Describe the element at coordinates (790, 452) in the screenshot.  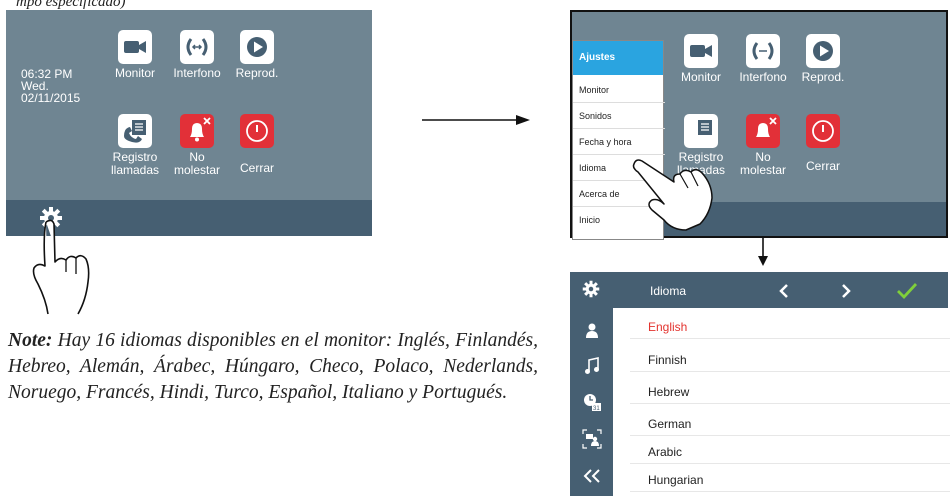
I see `language-item-arabic: Arabic` at that location.